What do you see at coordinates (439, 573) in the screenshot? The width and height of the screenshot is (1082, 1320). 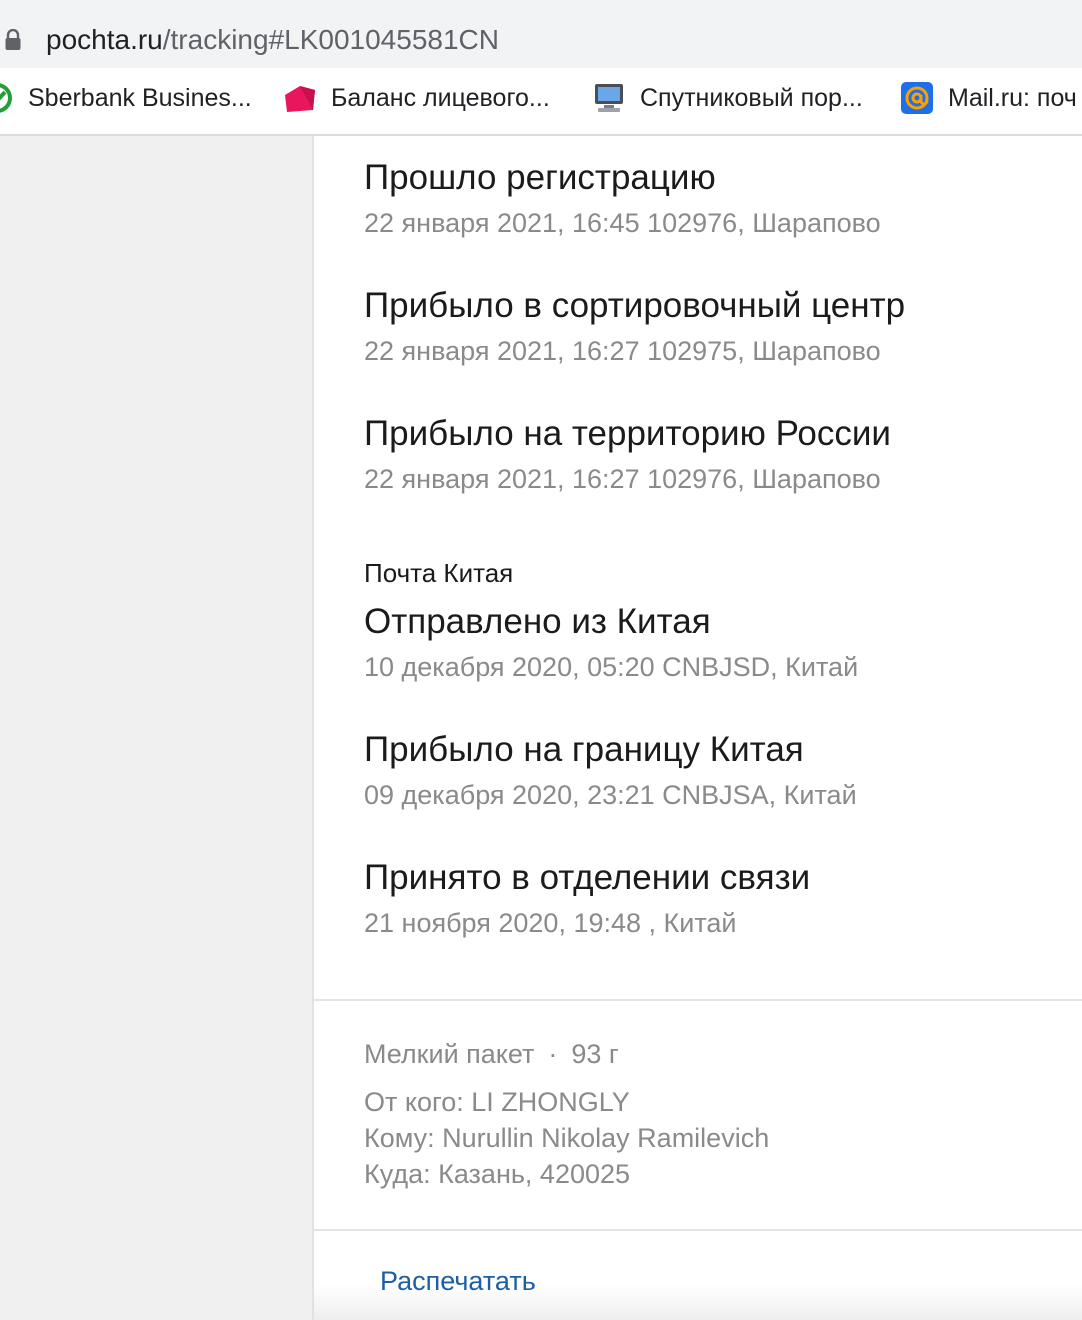 I see `carrier-label: Почта Китая` at bounding box center [439, 573].